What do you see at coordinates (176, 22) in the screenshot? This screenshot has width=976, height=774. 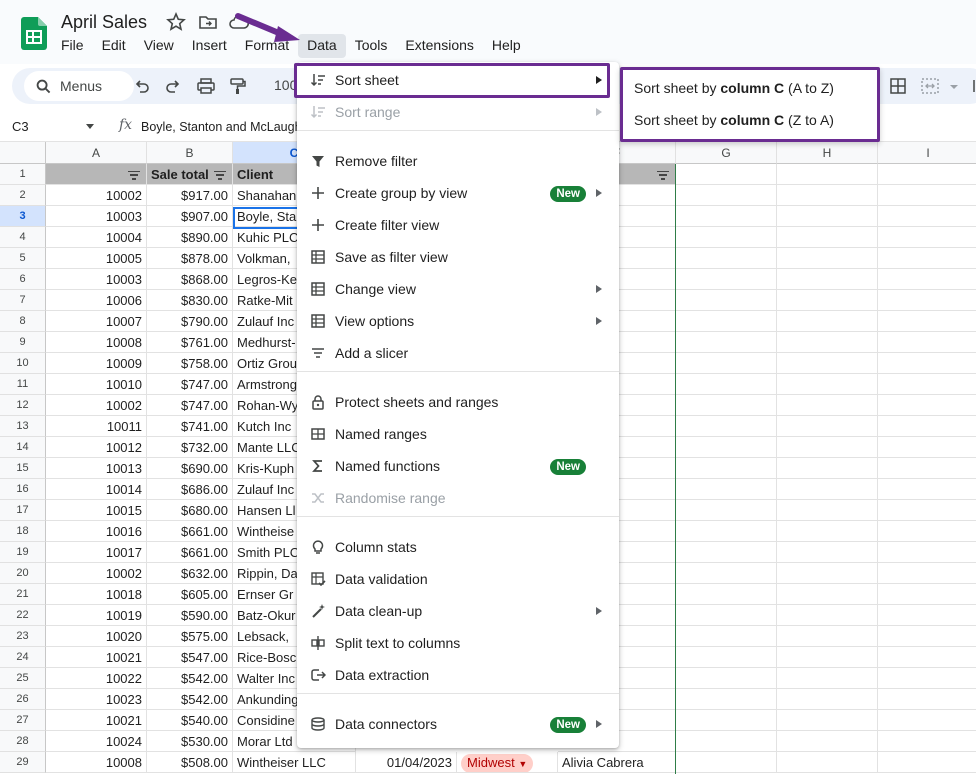 I see `star-icon` at bounding box center [176, 22].